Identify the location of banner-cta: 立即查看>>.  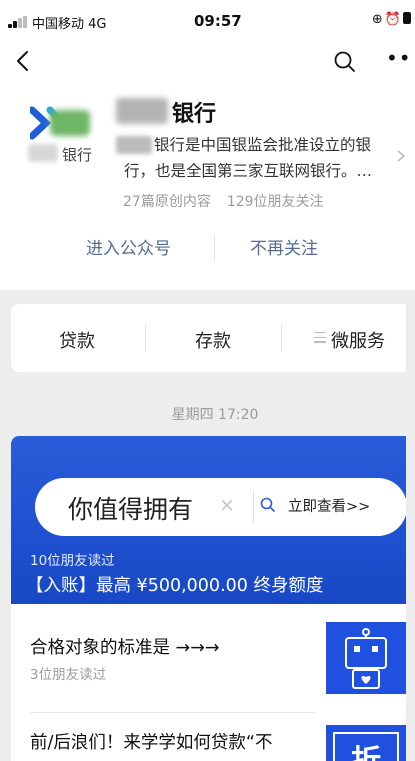
(329, 507).